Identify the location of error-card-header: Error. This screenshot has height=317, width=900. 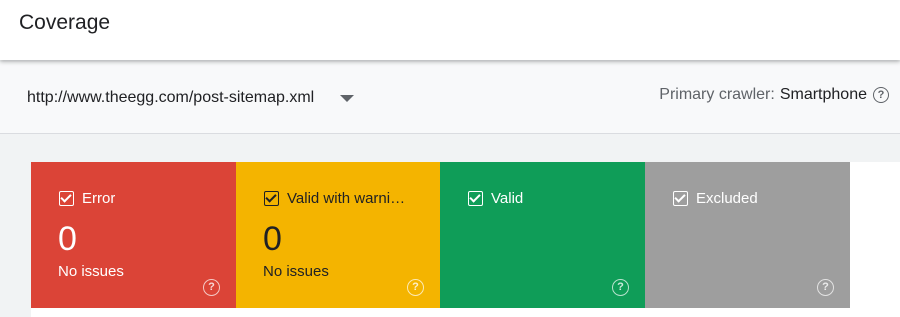
(87, 198).